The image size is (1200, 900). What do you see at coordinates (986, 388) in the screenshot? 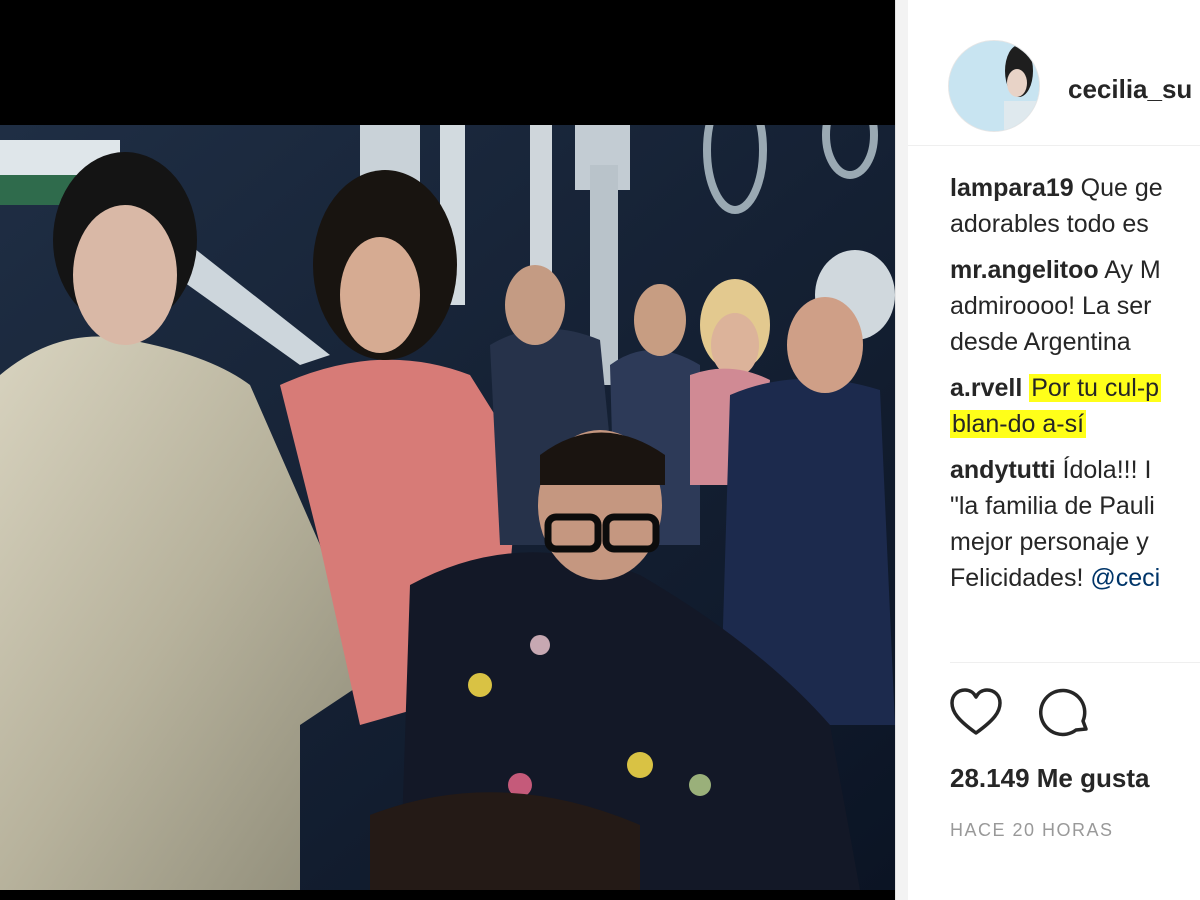
I see `comment-username: a.rvell` at bounding box center [986, 388].